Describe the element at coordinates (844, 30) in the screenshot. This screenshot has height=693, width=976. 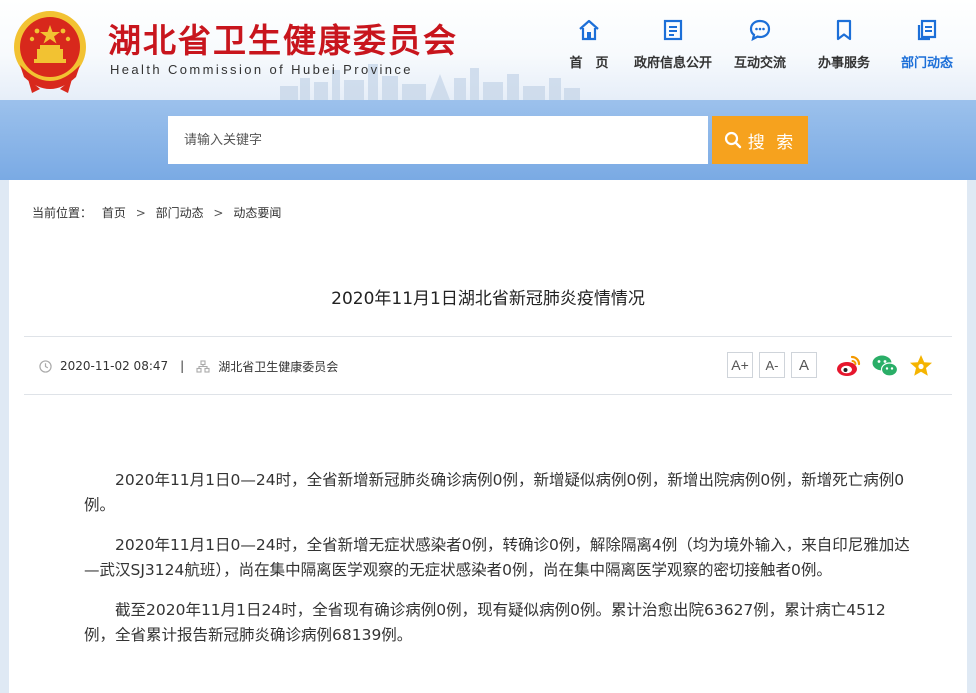
I see `bookmark-icon` at that location.